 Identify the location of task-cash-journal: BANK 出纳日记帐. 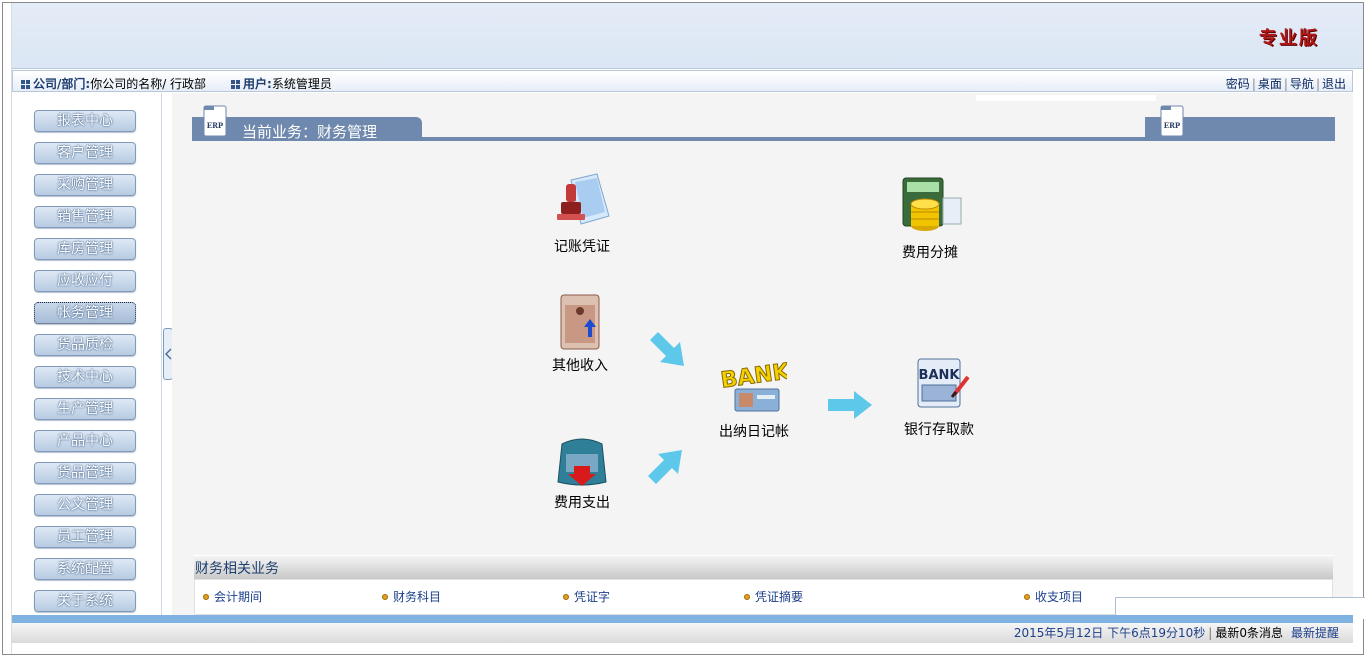
(754, 398).